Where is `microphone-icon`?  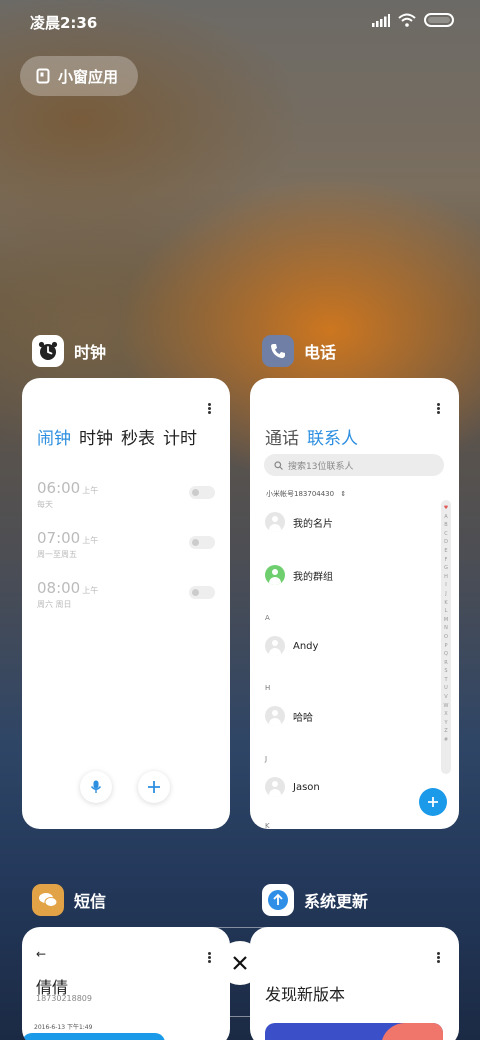
microphone-icon is located at coordinates (96, 786).